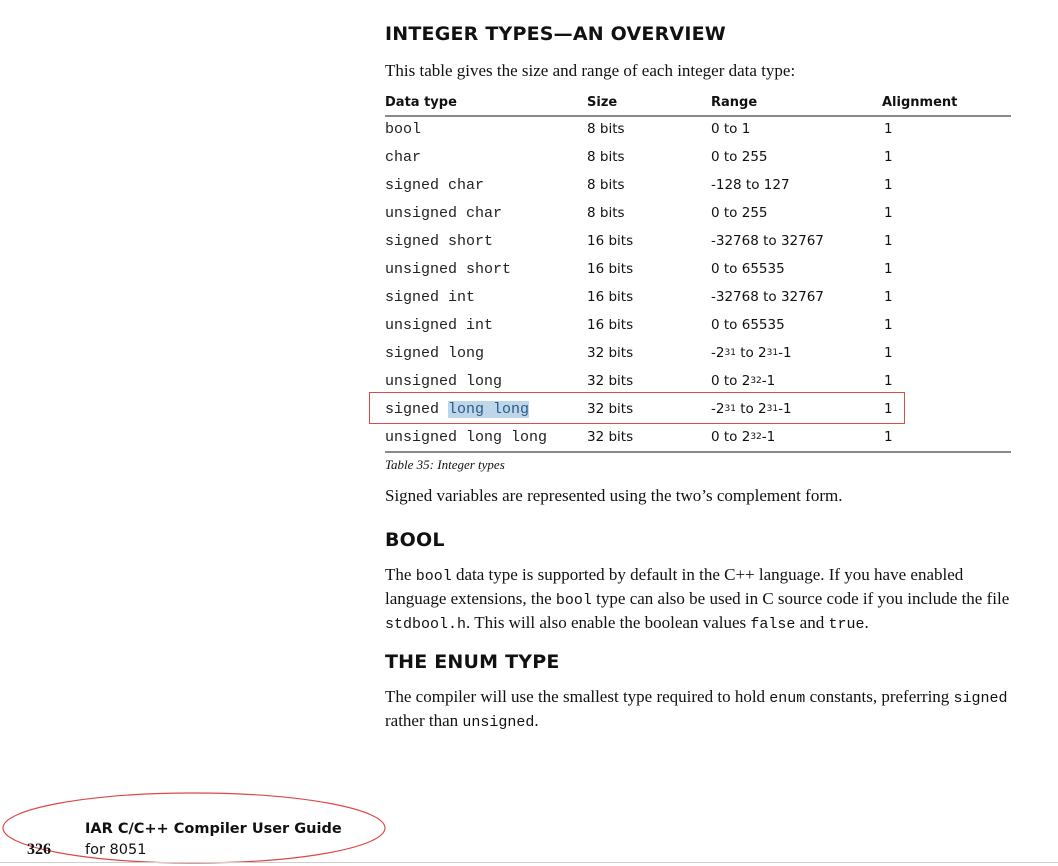  I want to click on section-heading-integer-types: INTEGER TYPES—AN OVERVIEW, so click(555, 34).